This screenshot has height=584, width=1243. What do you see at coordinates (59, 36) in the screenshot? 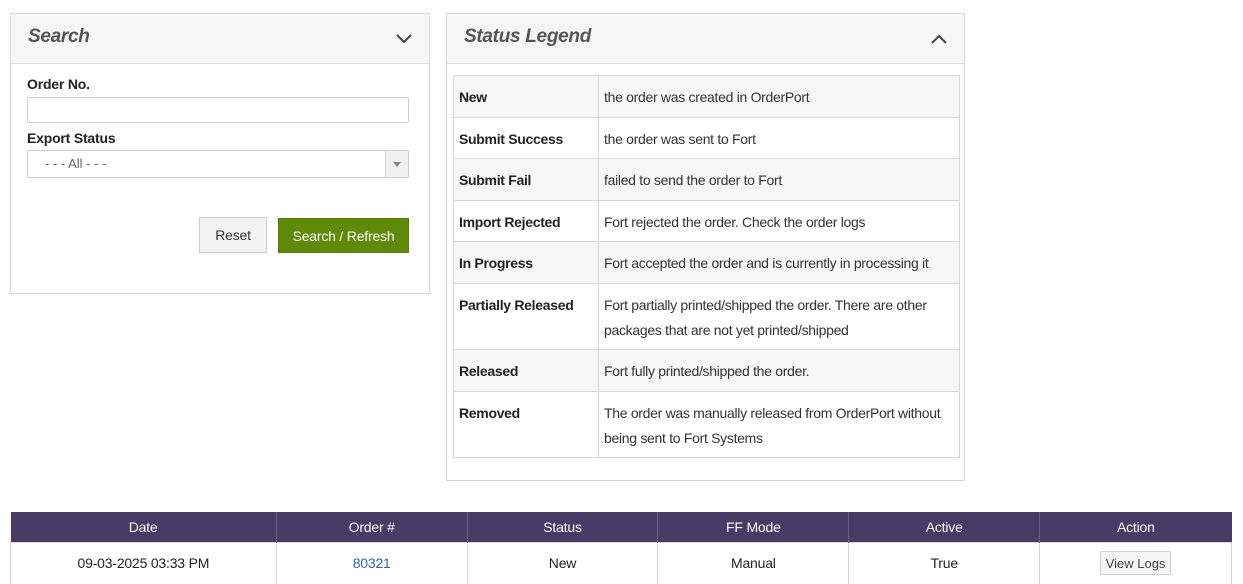
I see `search-panel-title: Search` at bounding box center [59, 36].